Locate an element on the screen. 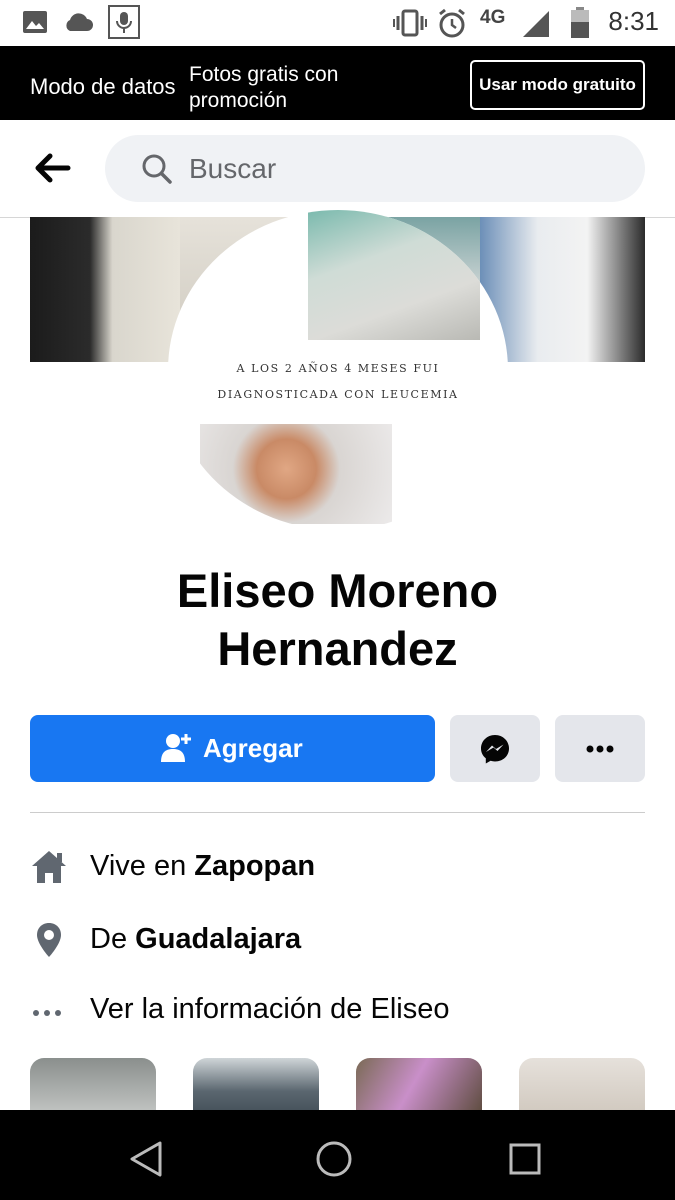 This screenshot has height=1200, width=675. image-caption-line2: DIAGNOSTICADA CON LEUCEMIA is located at coordinates (338, 394).